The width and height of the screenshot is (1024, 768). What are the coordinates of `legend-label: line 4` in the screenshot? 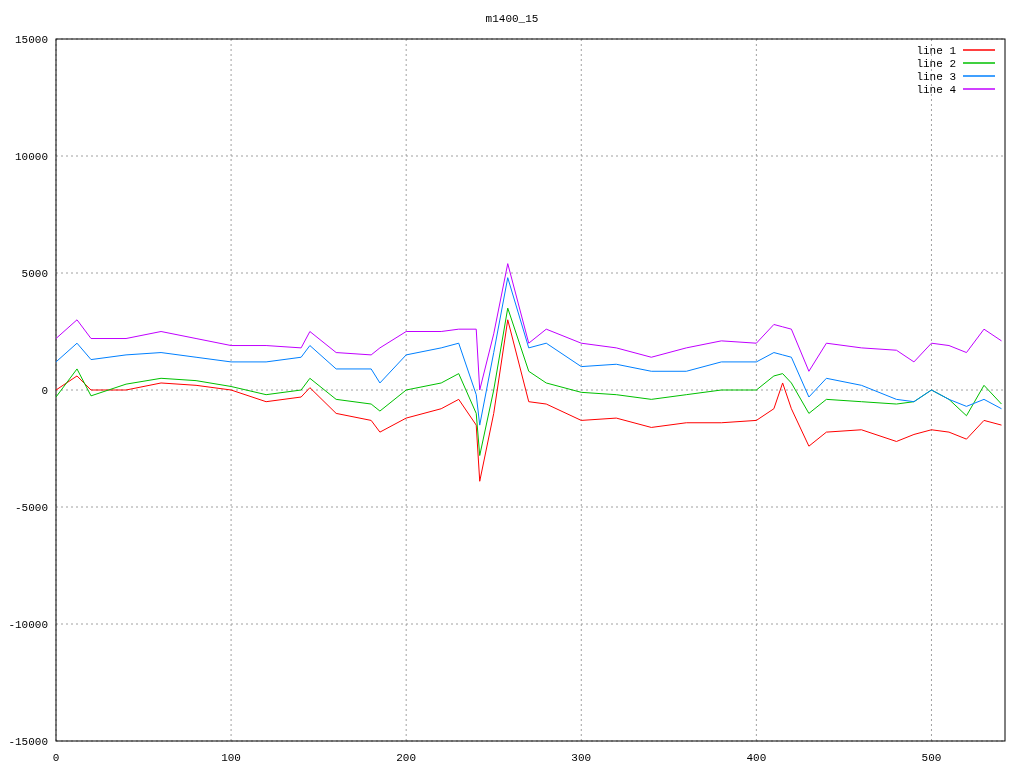 It's located at (936, 90).